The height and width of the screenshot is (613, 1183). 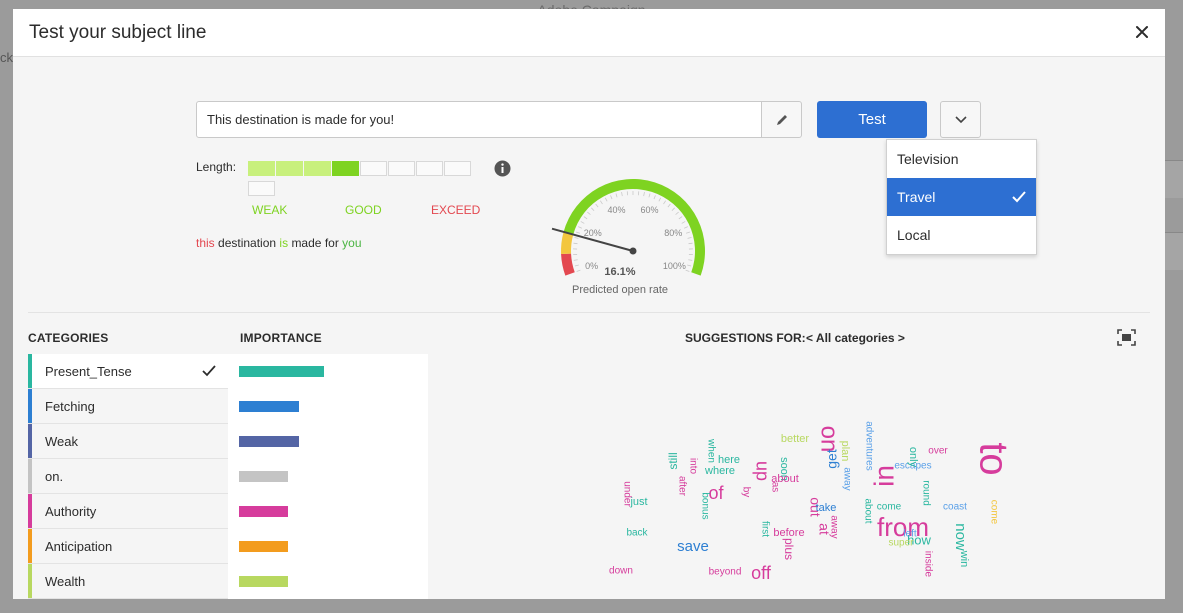 What do you see at coordinates (621, 571) in the screenshot?
I see `suggestion-word: down` at bounding box center [621, 571].